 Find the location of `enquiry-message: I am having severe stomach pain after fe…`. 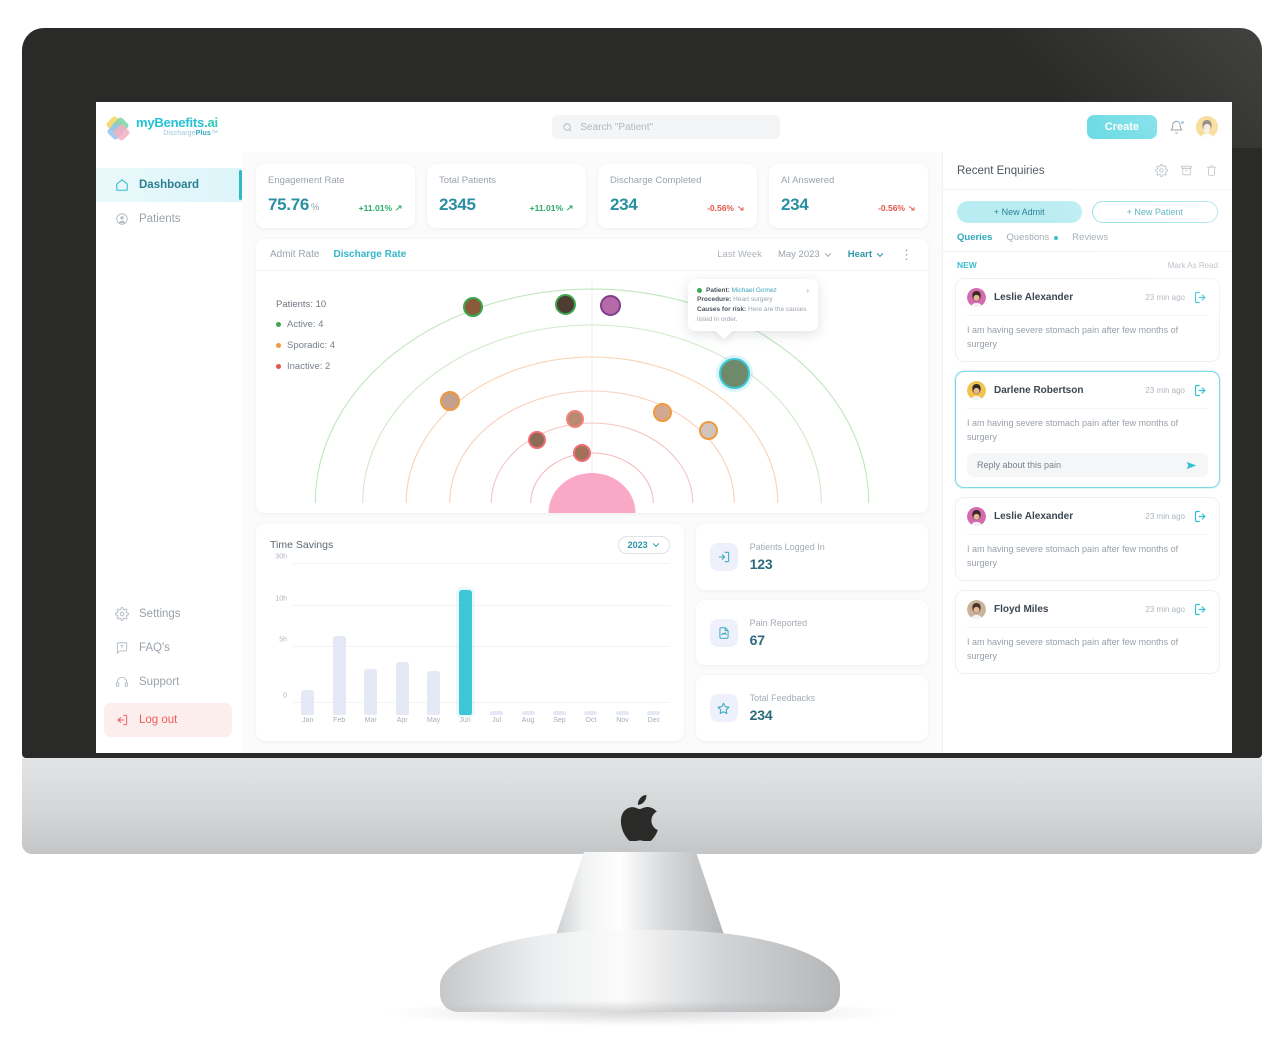

enquiry-message: I am having severe stomach pain after fe… is located at coordinates (1073, 337).